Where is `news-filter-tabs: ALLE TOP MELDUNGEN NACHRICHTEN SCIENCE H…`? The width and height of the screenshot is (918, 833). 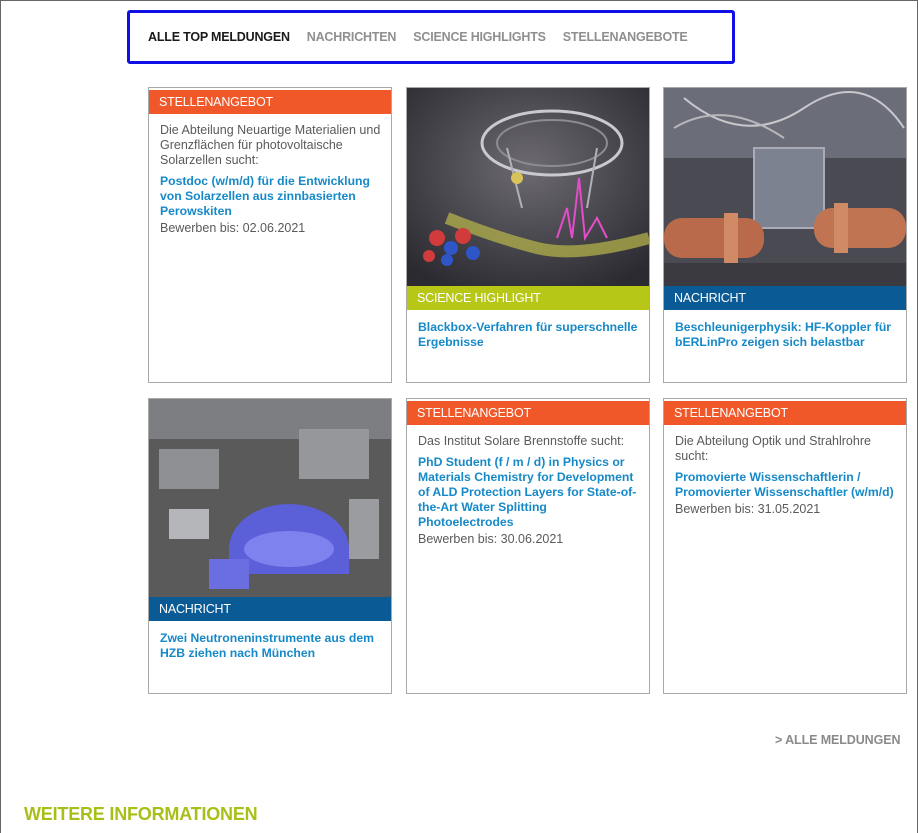 news-filter-tabs: ALLE TOP MELDUNGEN NACHRICHTEN SCIENCE H… is located at coordinates (431, 37).